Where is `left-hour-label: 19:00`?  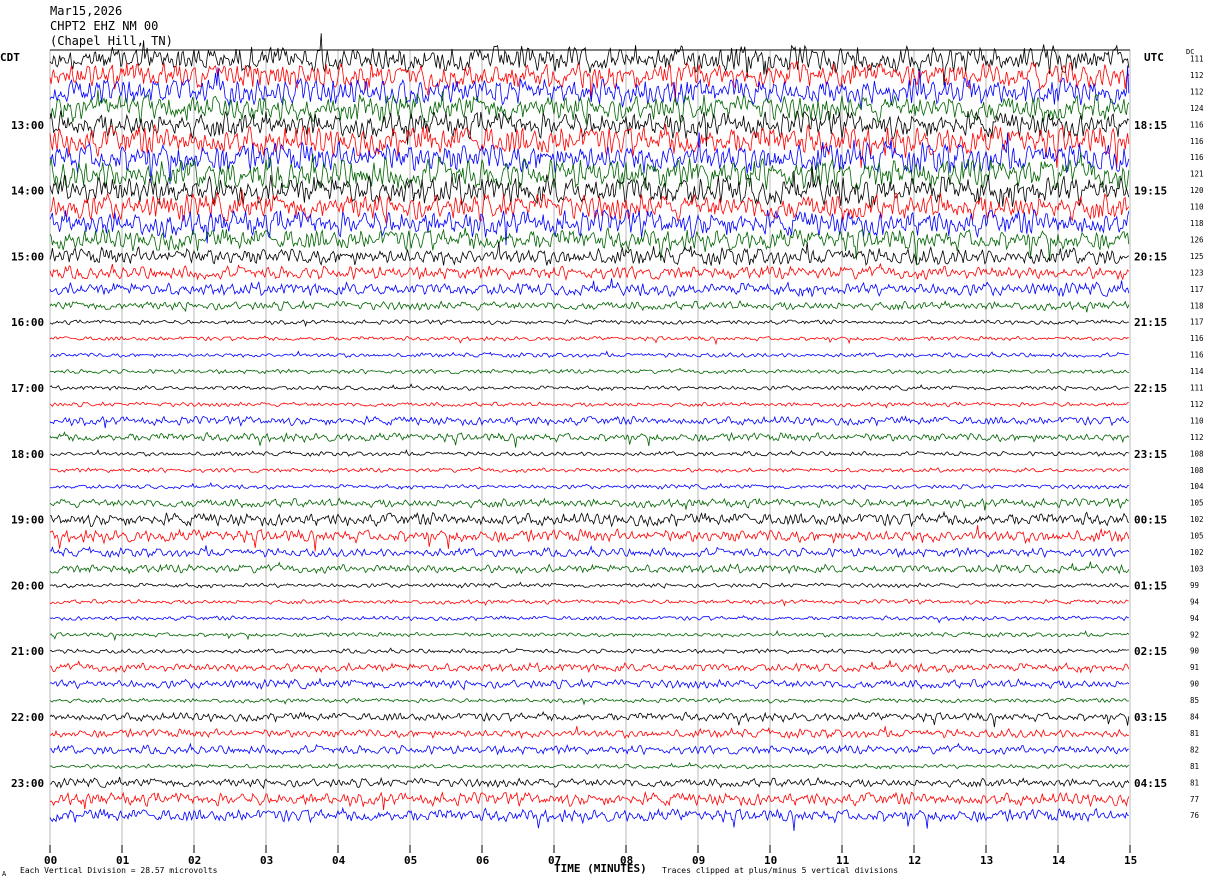 left-hour-label: 19:00 is located at coordinates (27, 520).